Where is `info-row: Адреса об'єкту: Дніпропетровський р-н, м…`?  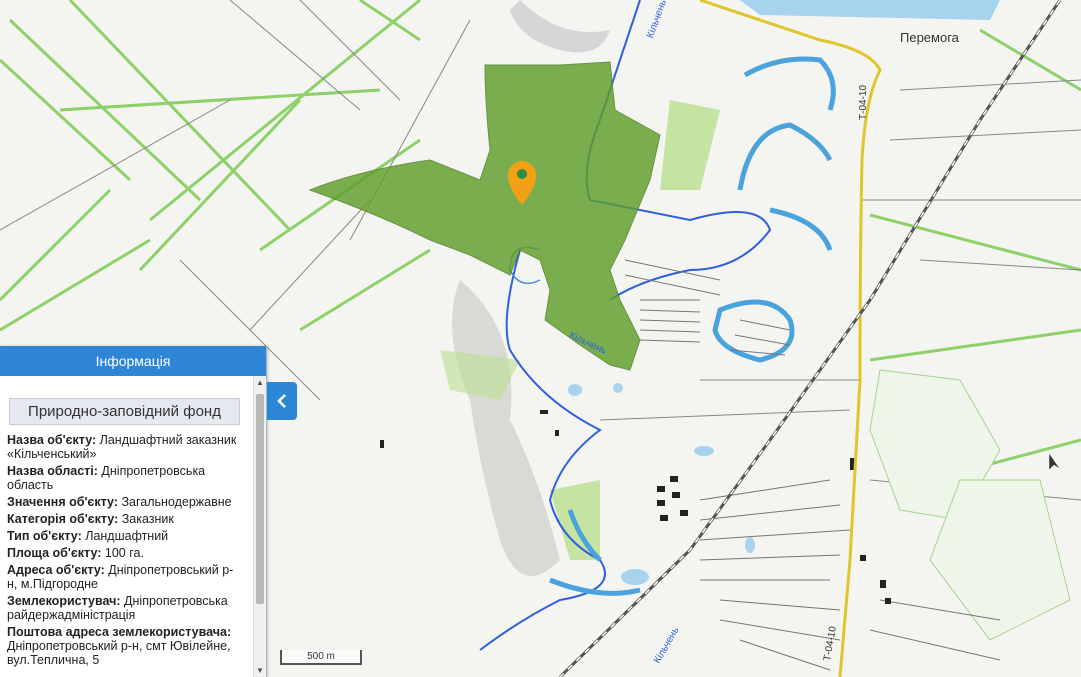 info-row: Адреса об'єкту: Дніпропетровський р-н, м… is located at coordinates (125, 577).